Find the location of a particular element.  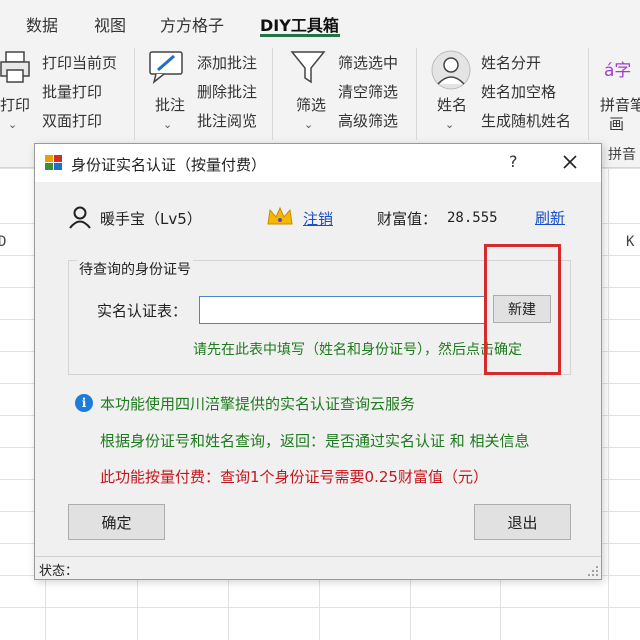

pinyin-stroke-button-label-line2: 画 is located at coordinates (616, 123).